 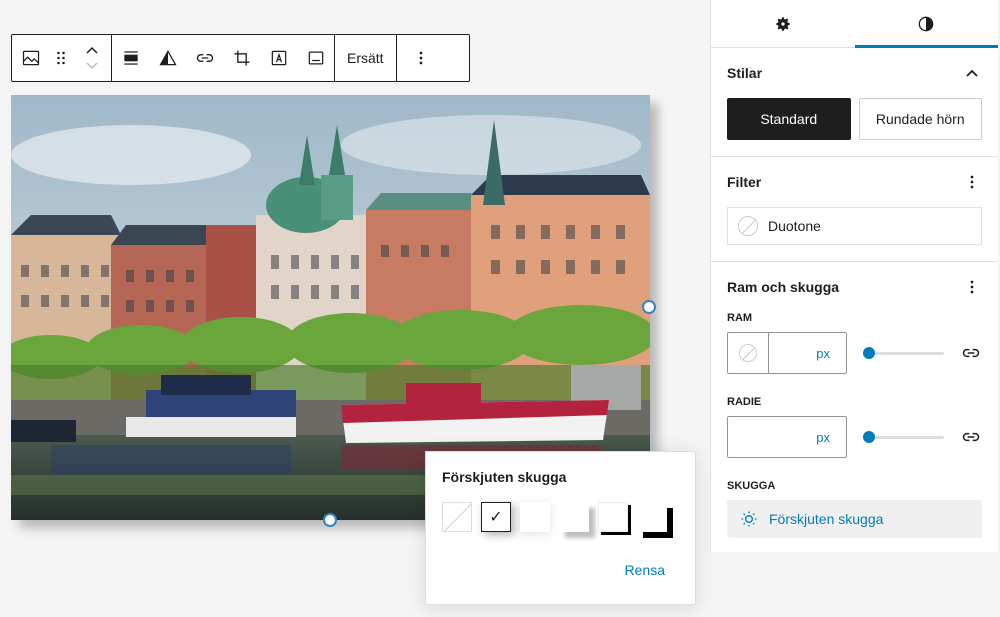 I want to click on border-color-button, so click(x=748, y=353).